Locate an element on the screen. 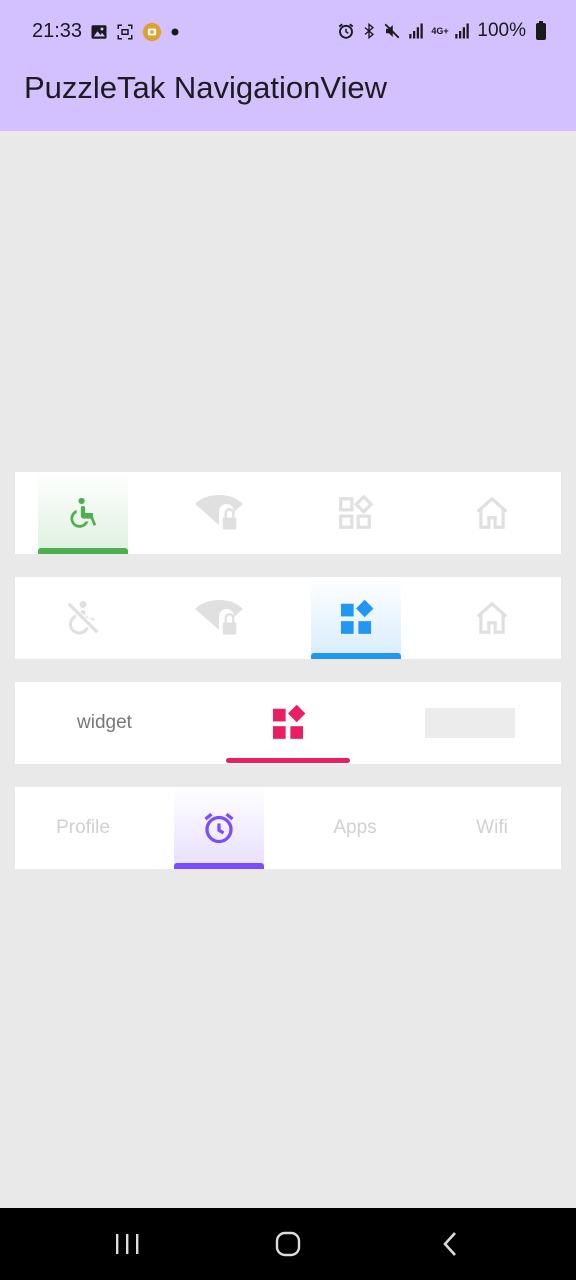 This screenshot has height=1280, width=576. tab-apps: Apps is located at coordinates (355, 828).